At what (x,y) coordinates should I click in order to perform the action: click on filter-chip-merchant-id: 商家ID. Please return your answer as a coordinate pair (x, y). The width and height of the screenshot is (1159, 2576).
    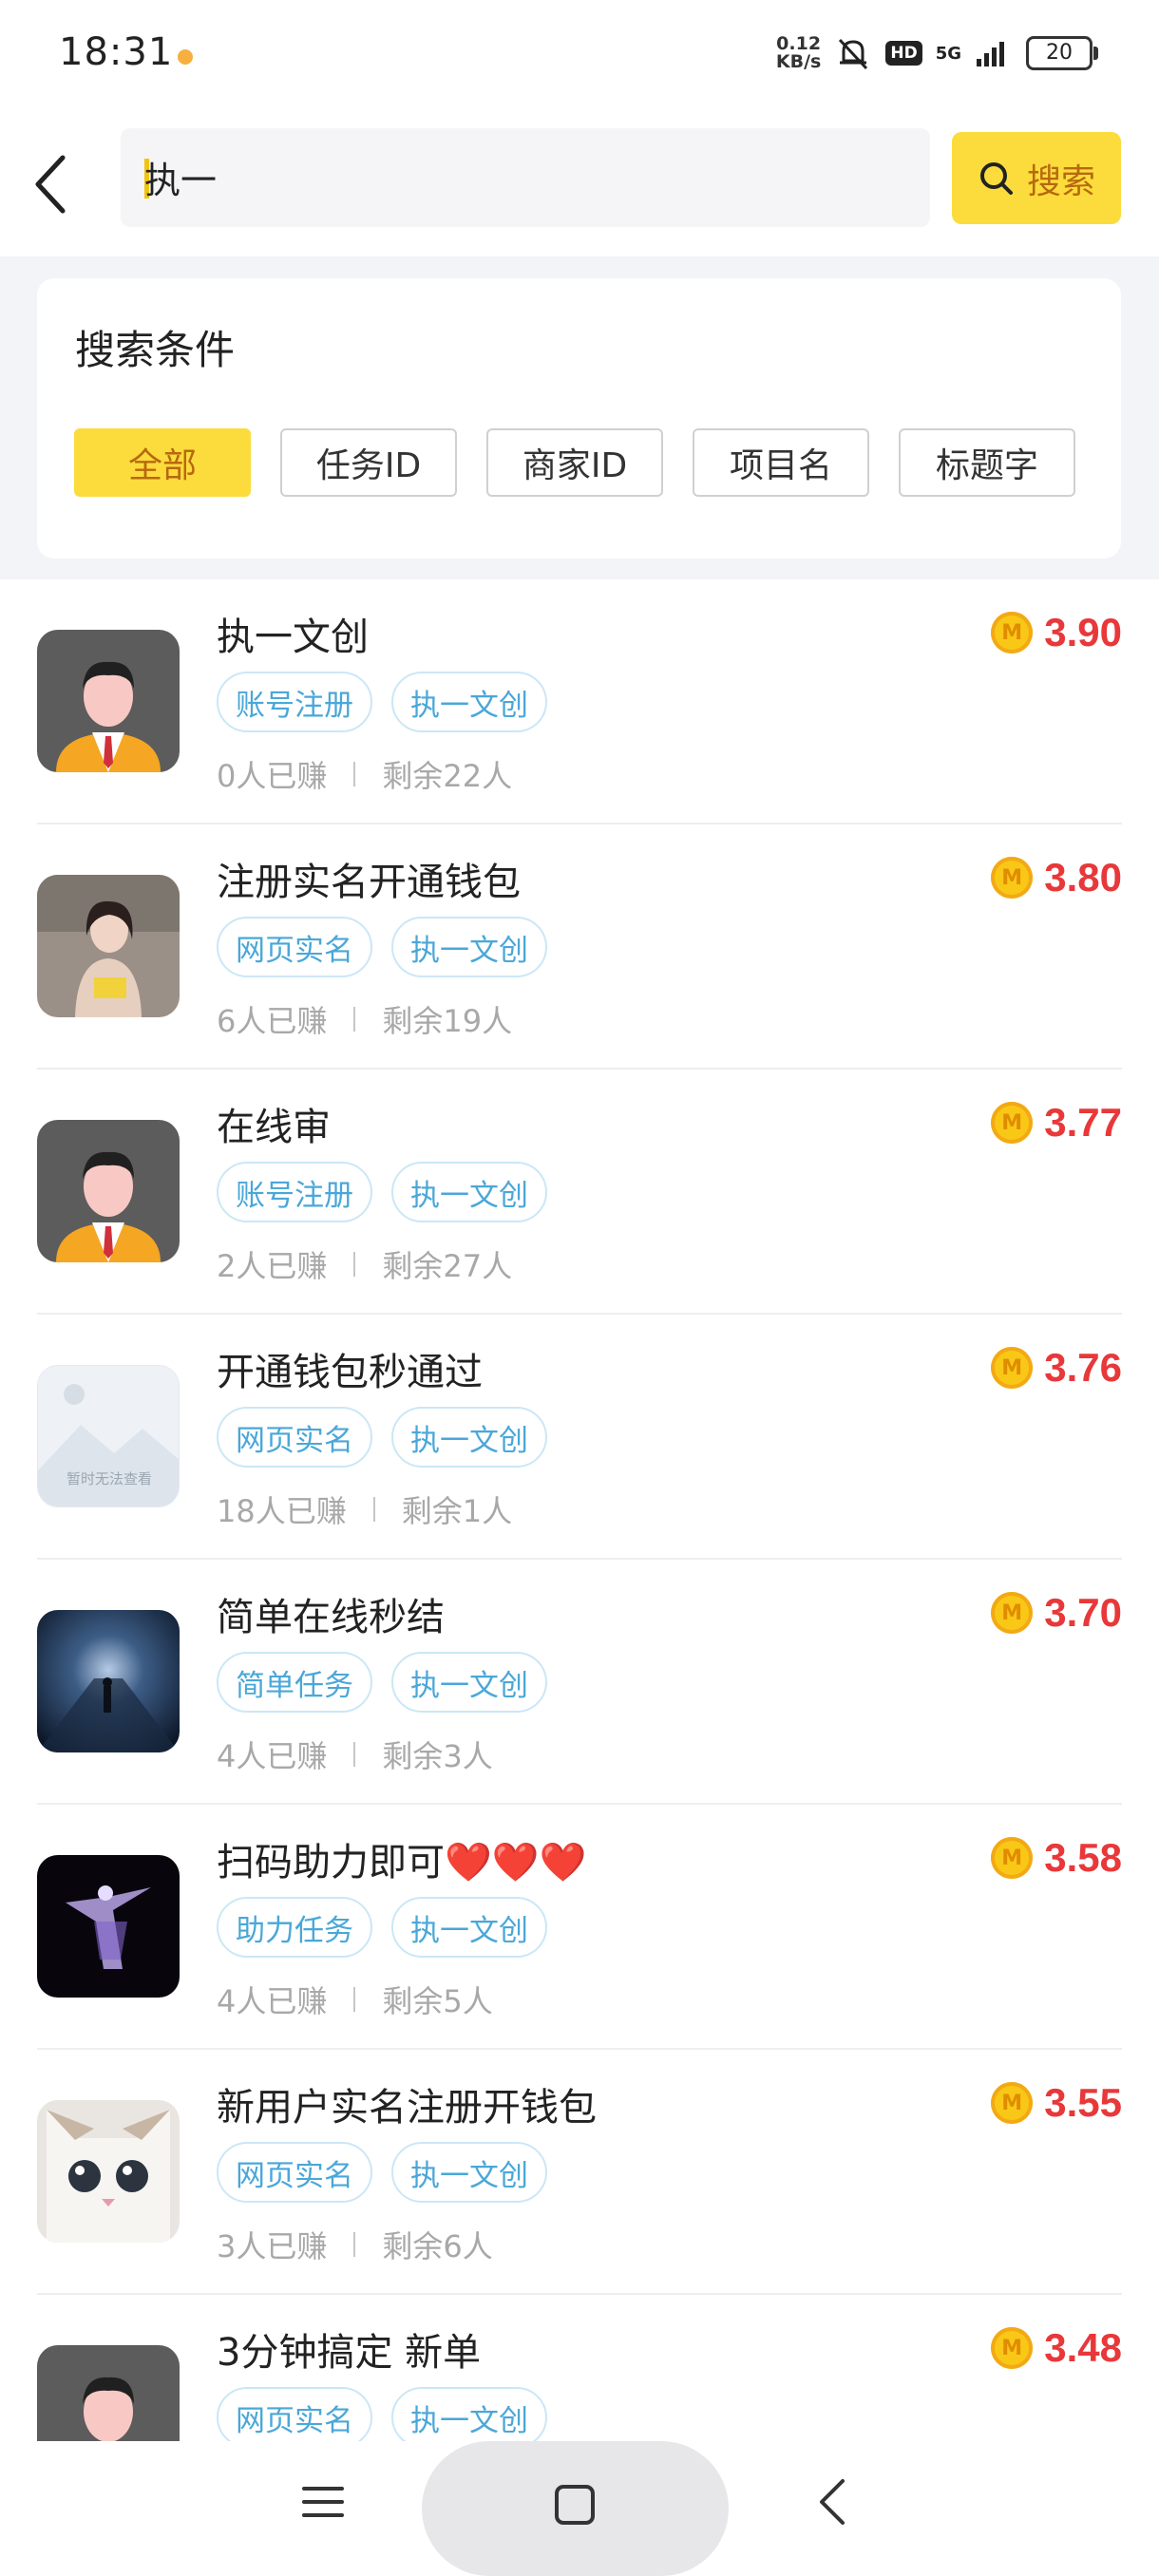
    Looking at the image, I should click on (574, 462).